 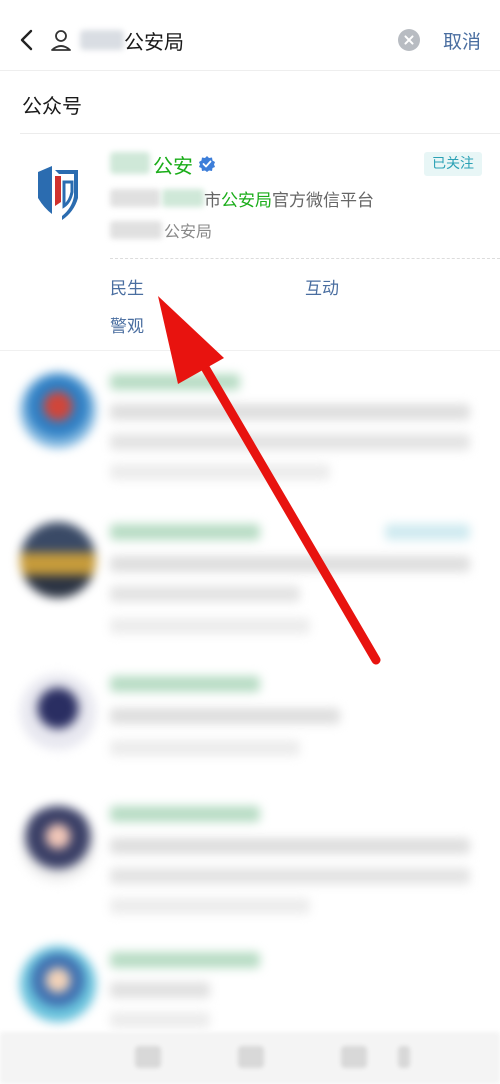 What do you see at coordinates (58, 193) in the screenshot?
I see `police-shield-logo-icon` at bounding box center [58, 193].